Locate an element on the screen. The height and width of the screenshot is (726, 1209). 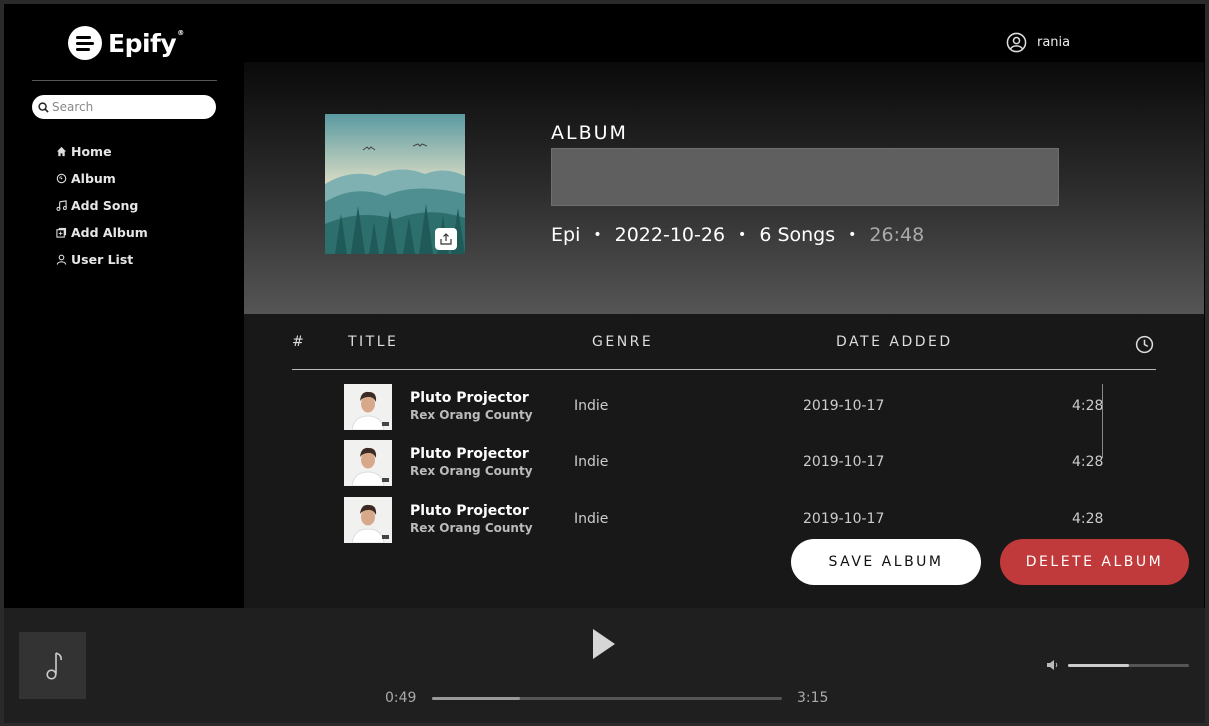
sidebar-item-label: Album is located at coordinates (93, 178).